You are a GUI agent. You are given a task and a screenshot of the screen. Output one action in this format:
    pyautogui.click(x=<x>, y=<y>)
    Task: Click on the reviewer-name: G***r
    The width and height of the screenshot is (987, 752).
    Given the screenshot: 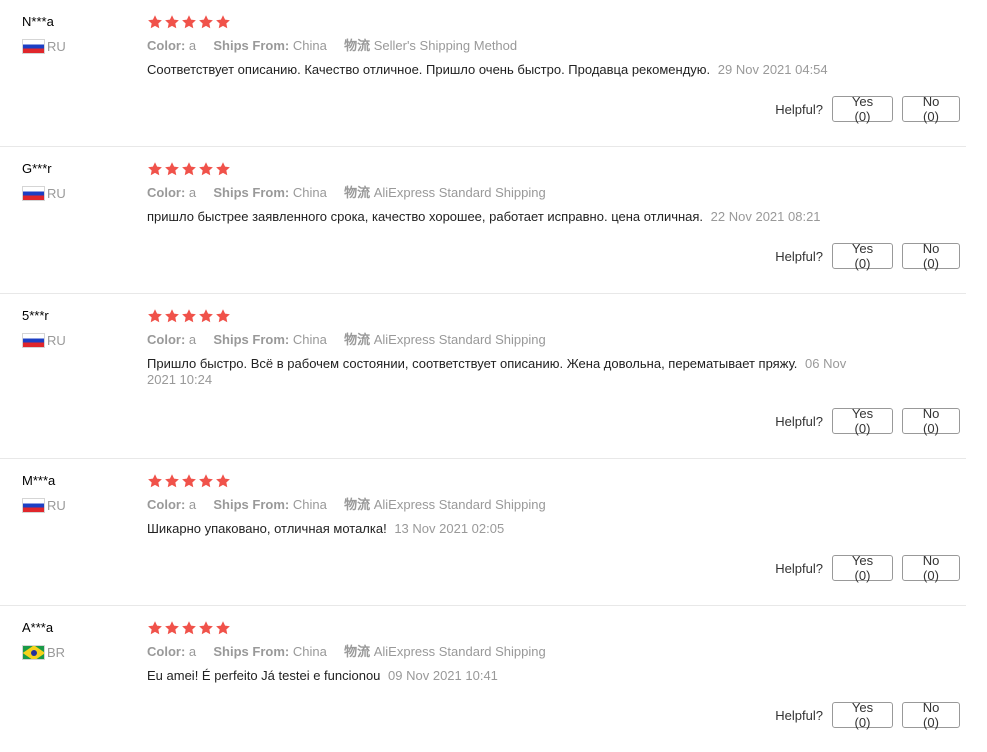 What is the action you would take?
    pyautogui.click(x=37, y=168)
    